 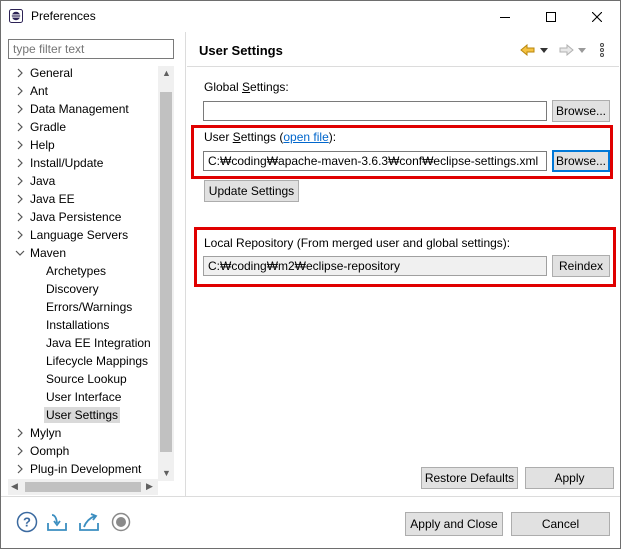 I want to click on tree-item-lifecycle-mappings: Lifecycle Mappings, so click(x=97, y=361).